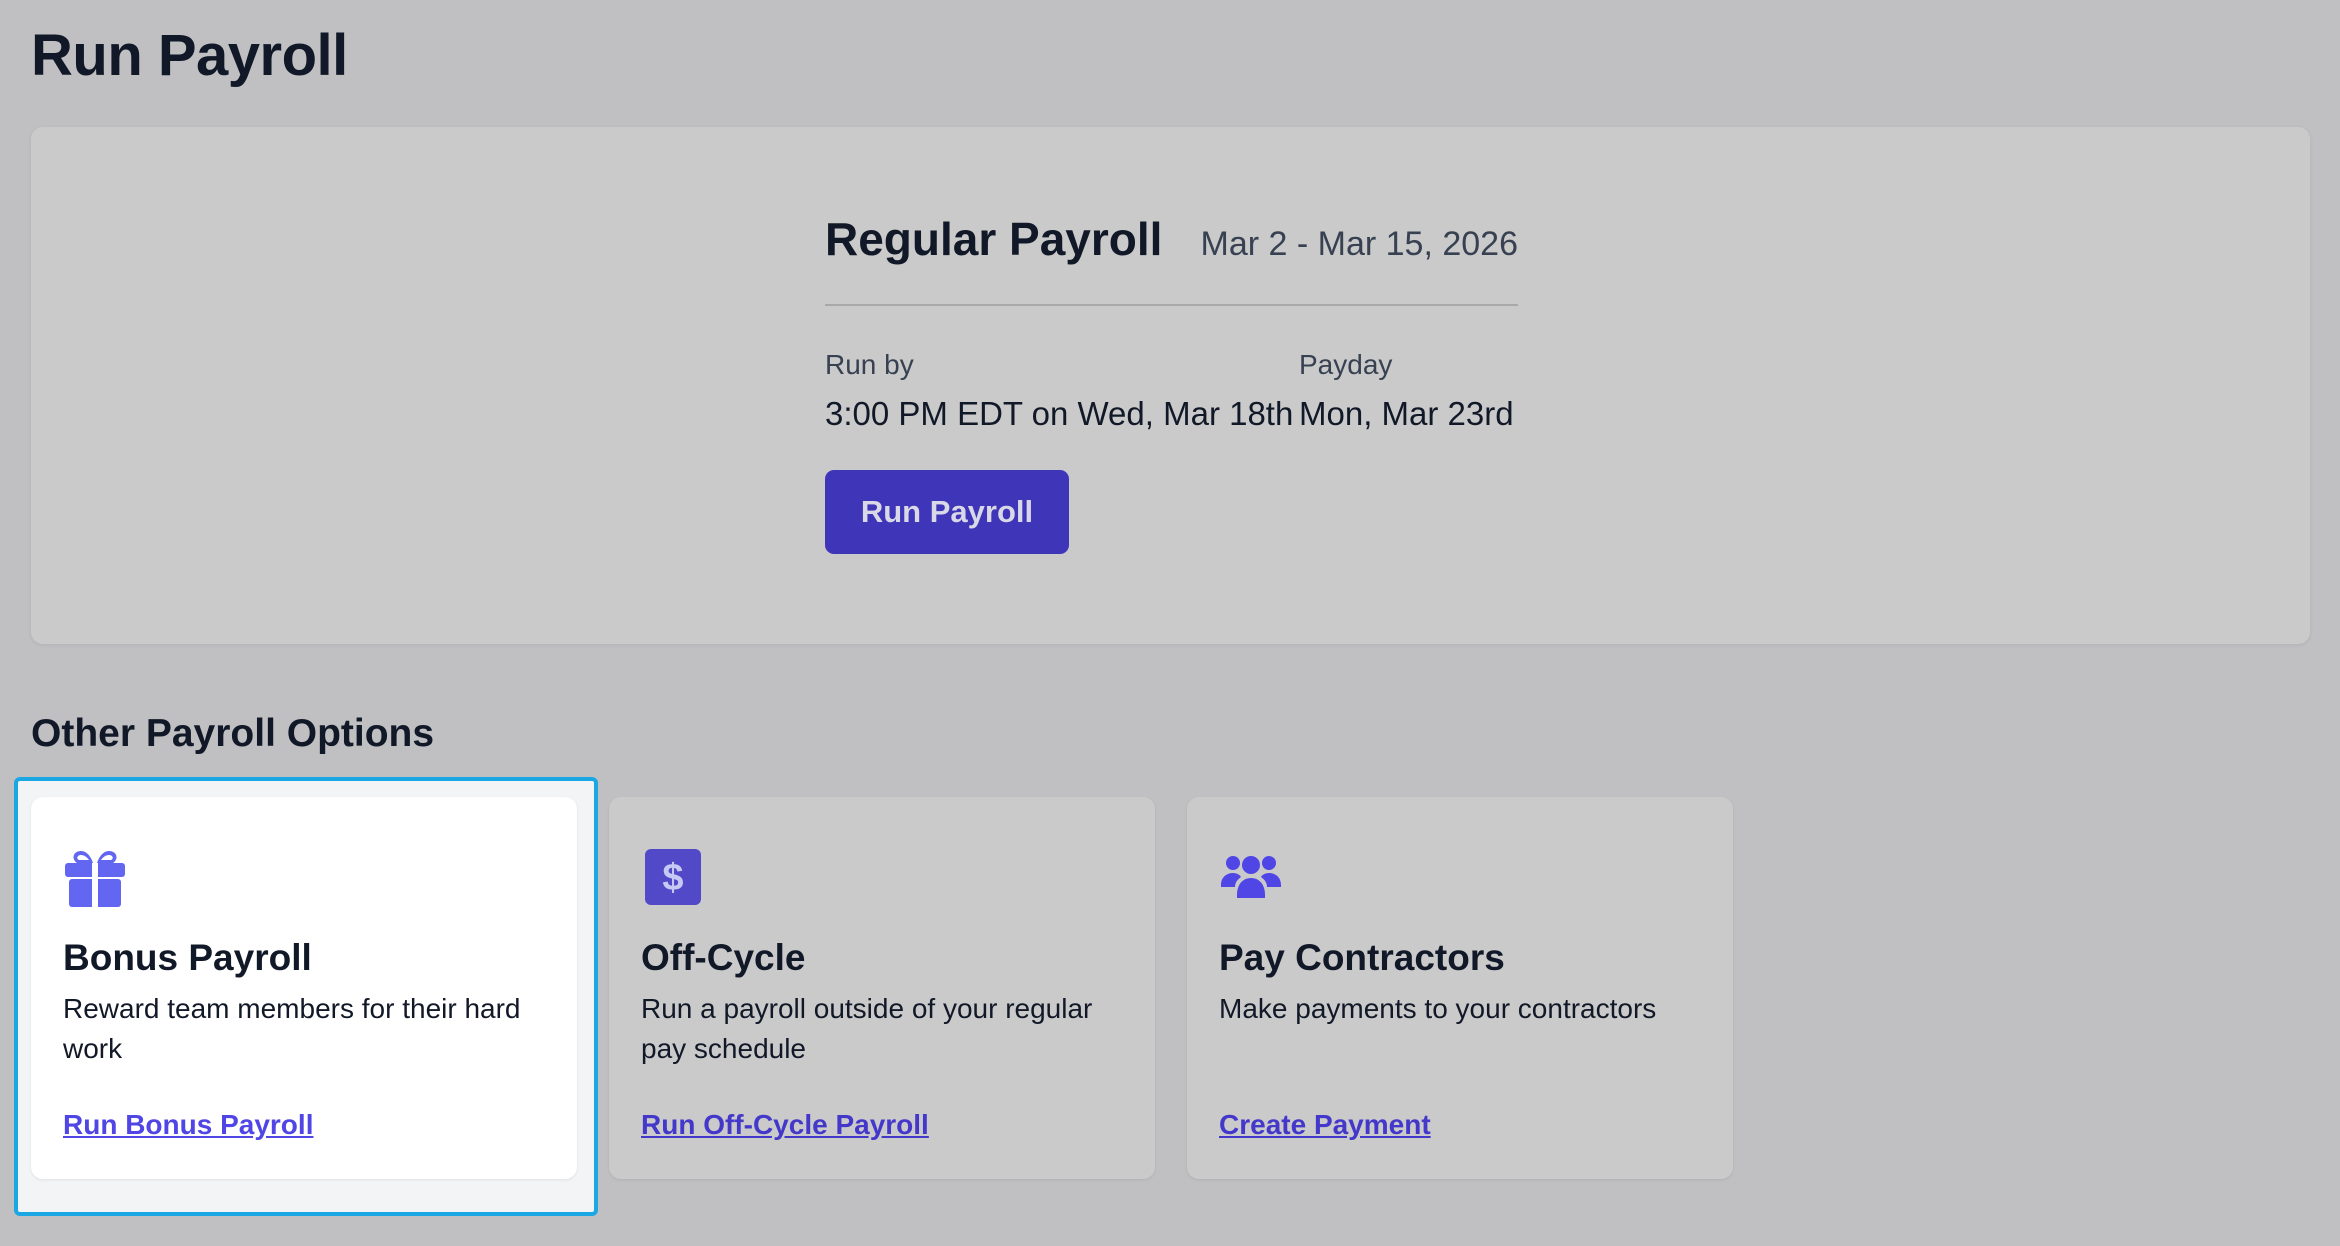 Image resolution: width=2340 pixels, height=1246 pixels. Describe the element at coordinates (947, 512) in the screenshot. I see `run-payroll-button: Run Payroll` at that location.